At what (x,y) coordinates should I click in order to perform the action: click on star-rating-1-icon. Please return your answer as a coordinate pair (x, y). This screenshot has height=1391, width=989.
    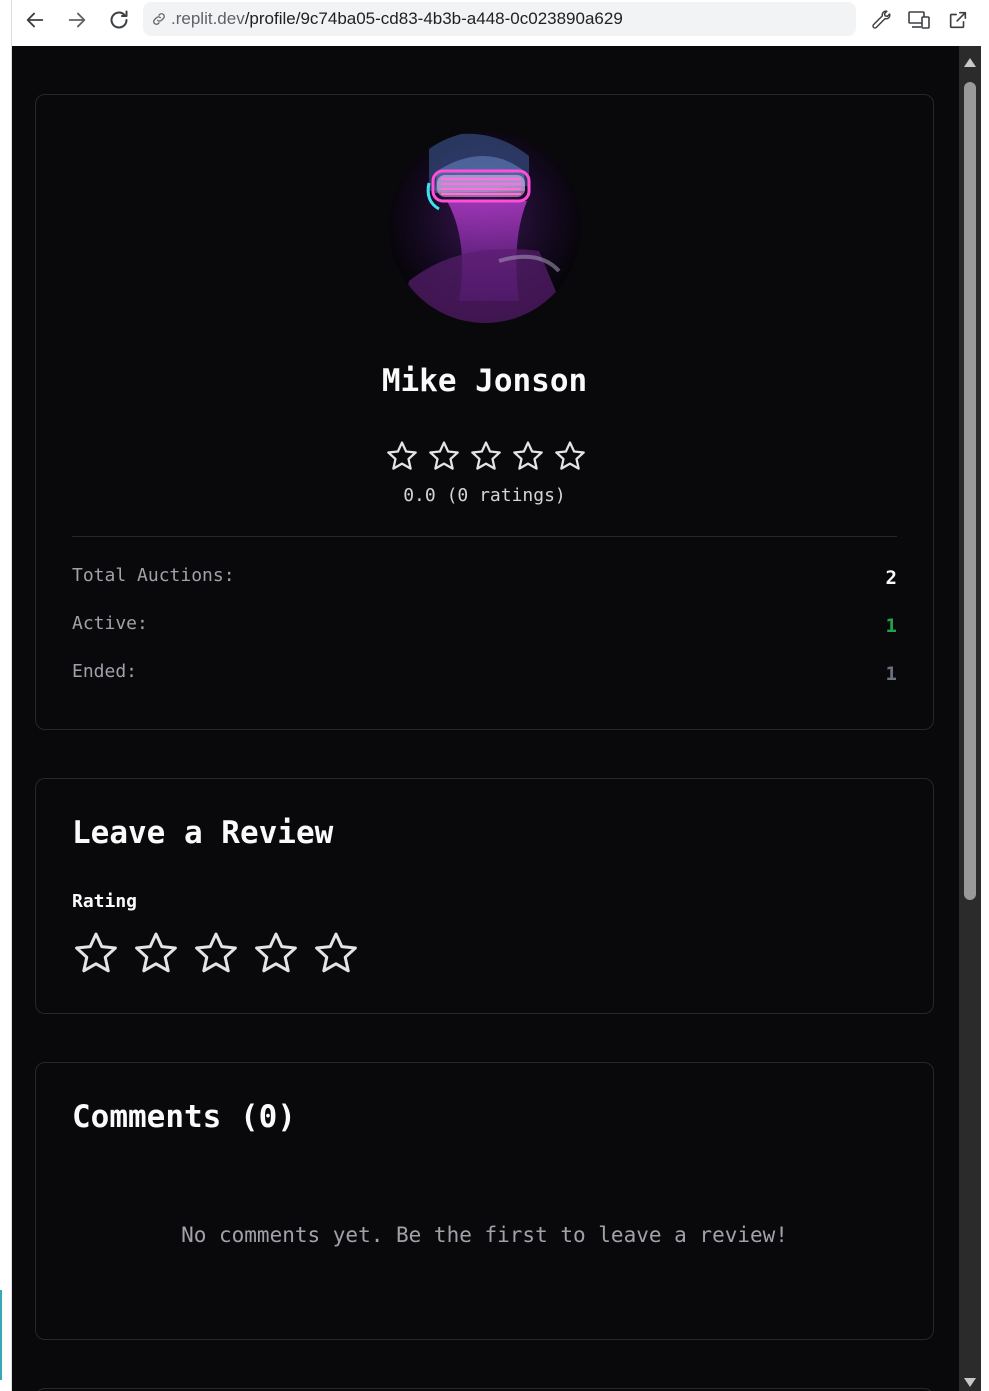
    Looking at the image, I should click on (96, 953).